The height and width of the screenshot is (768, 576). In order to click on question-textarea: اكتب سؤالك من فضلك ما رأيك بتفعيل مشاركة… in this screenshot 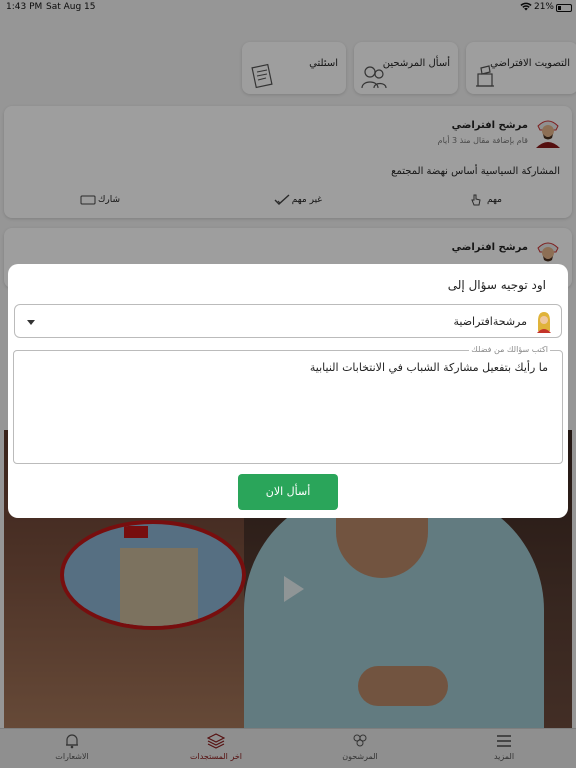, I will do `click(288, 404)`.